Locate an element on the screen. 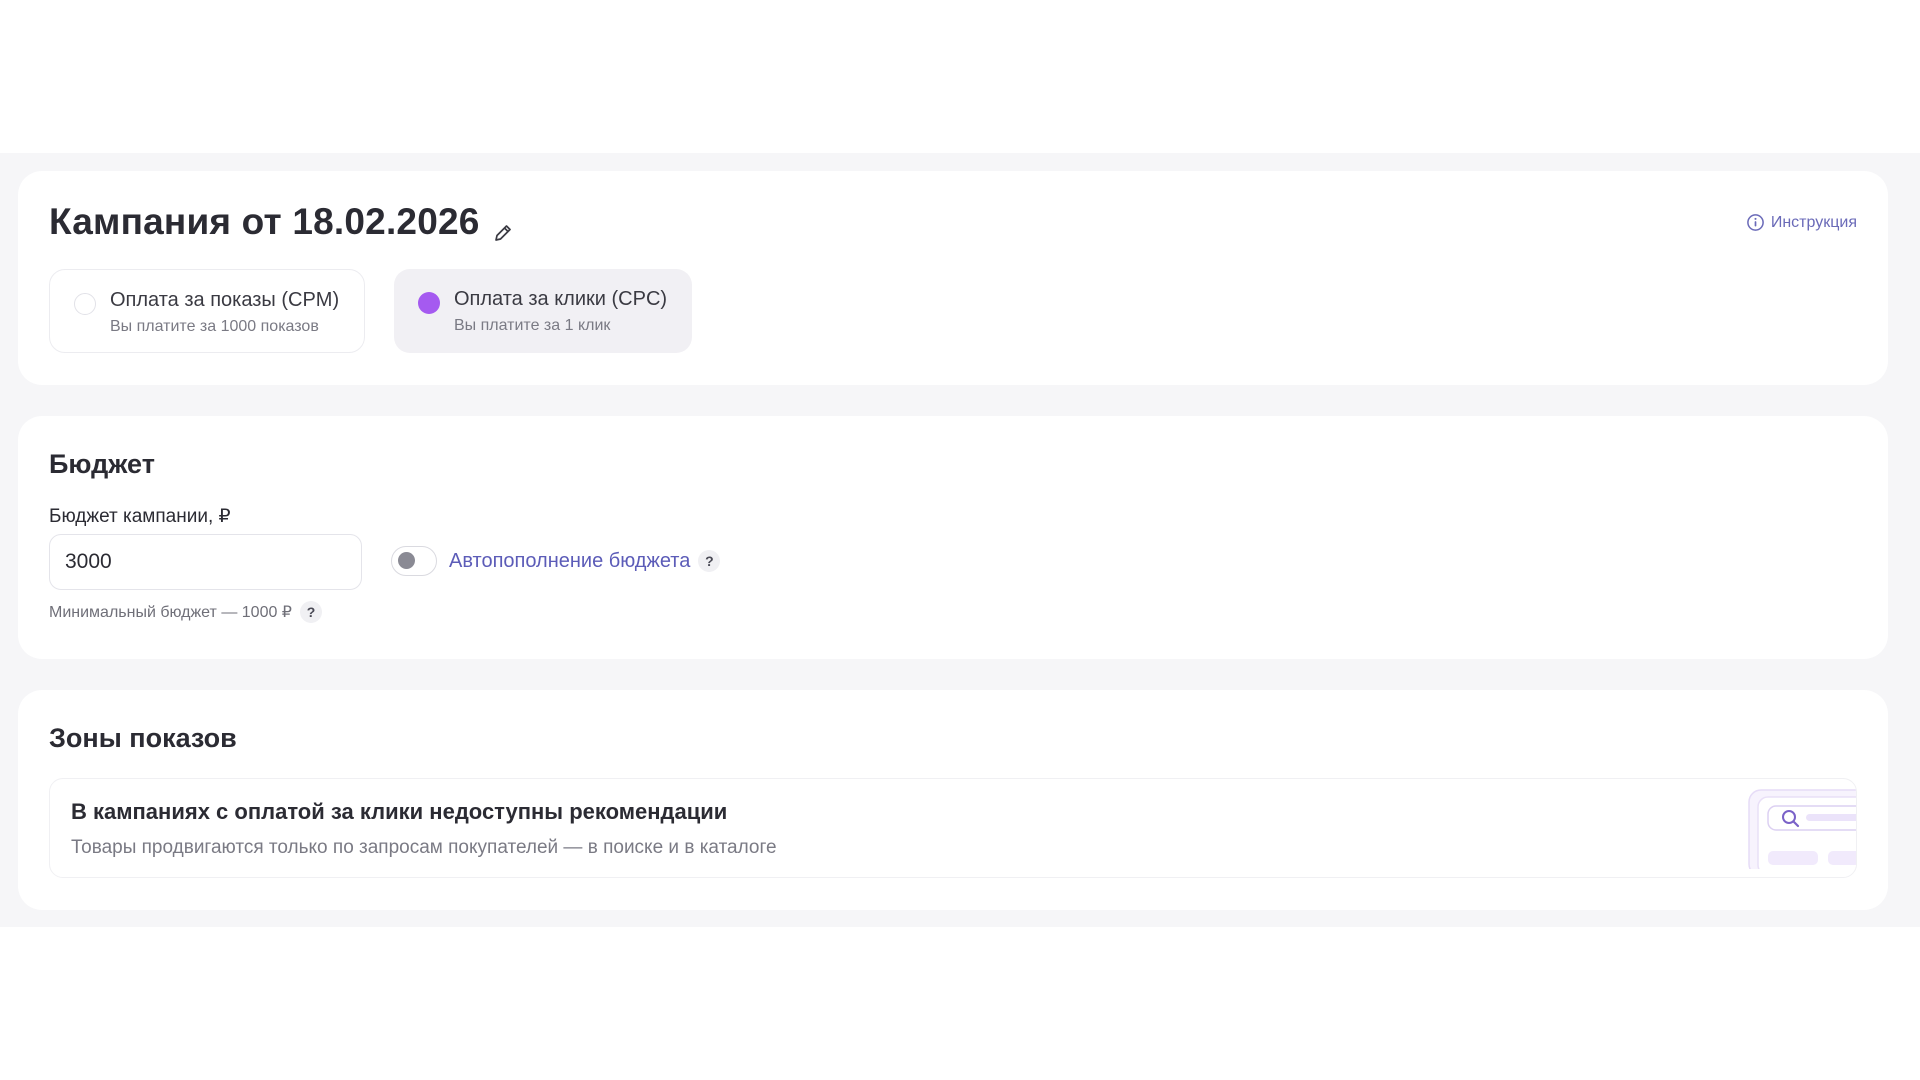 This screenshot has height=1080, width=1920. budget-section-title: Бюджет is located at coordinates (102, 464).